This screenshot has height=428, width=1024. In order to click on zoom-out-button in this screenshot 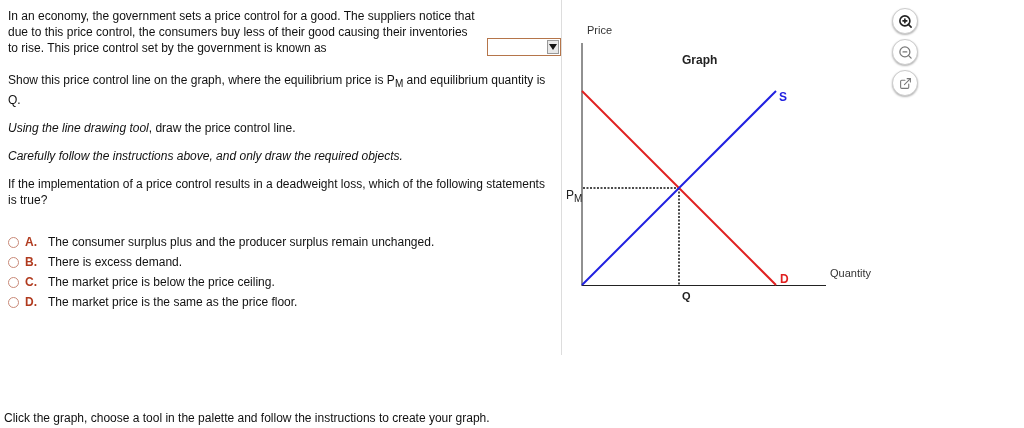, I will do `click(905, 52)`.